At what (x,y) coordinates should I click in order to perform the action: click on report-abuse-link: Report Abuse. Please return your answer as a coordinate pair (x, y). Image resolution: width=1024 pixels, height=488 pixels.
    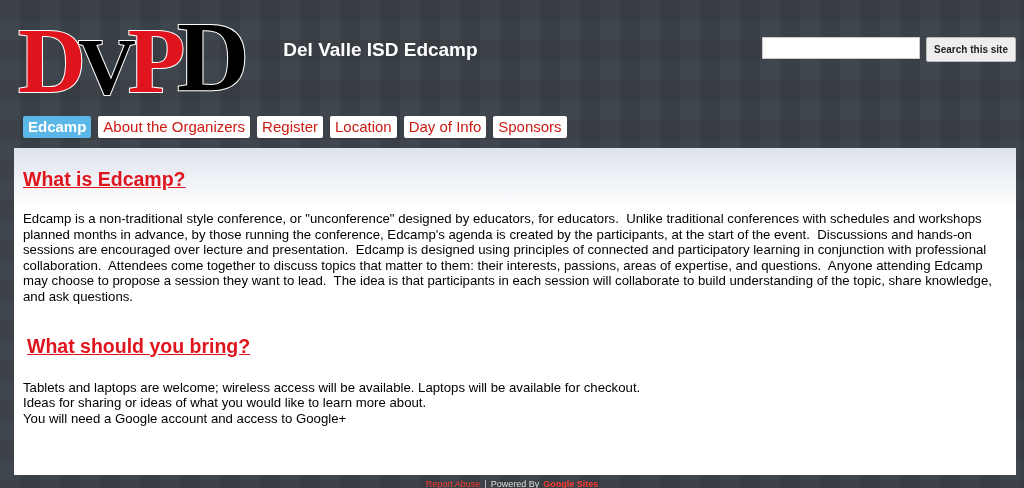
    Looking at the image, I should click on (453, 483).